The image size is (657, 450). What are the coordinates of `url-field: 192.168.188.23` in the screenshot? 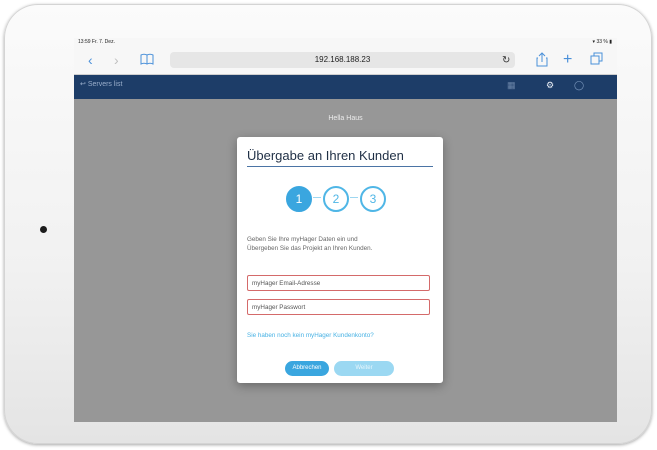 It's located at (342, 60).